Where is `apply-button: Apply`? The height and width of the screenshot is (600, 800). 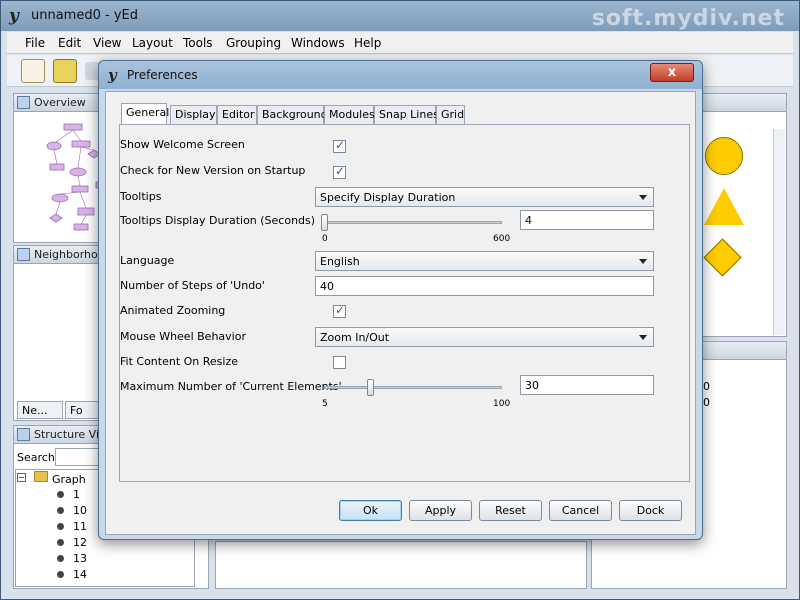 apply-button: Apply is located at coordinates (440, 510).